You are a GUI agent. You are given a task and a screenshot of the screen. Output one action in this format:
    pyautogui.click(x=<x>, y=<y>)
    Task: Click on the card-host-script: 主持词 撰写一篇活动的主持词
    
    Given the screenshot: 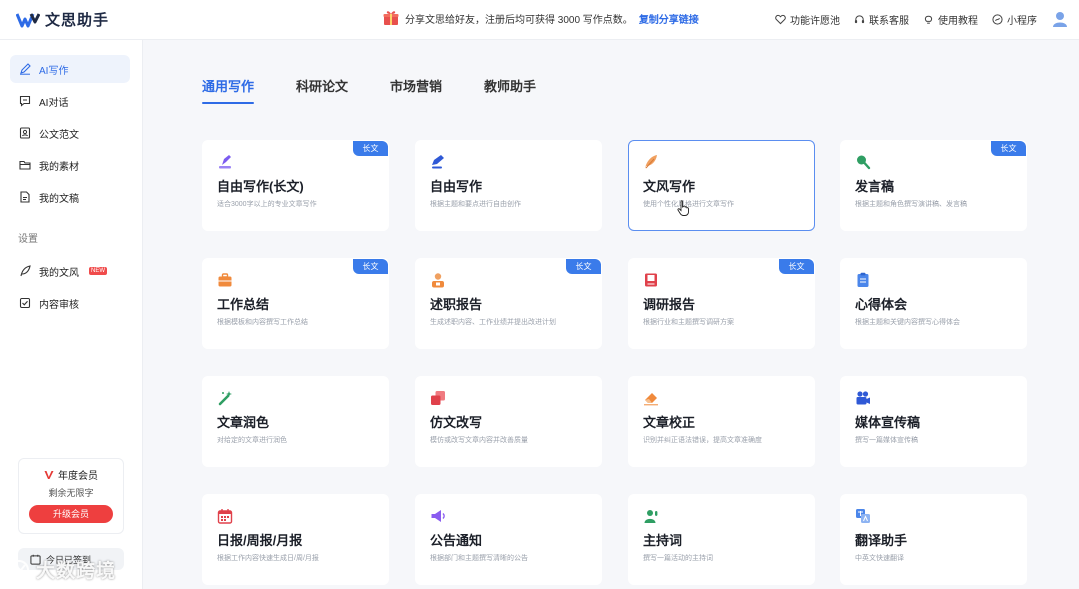 What is the action you would take?
    pyautogui.click(x=721, y=539)
    